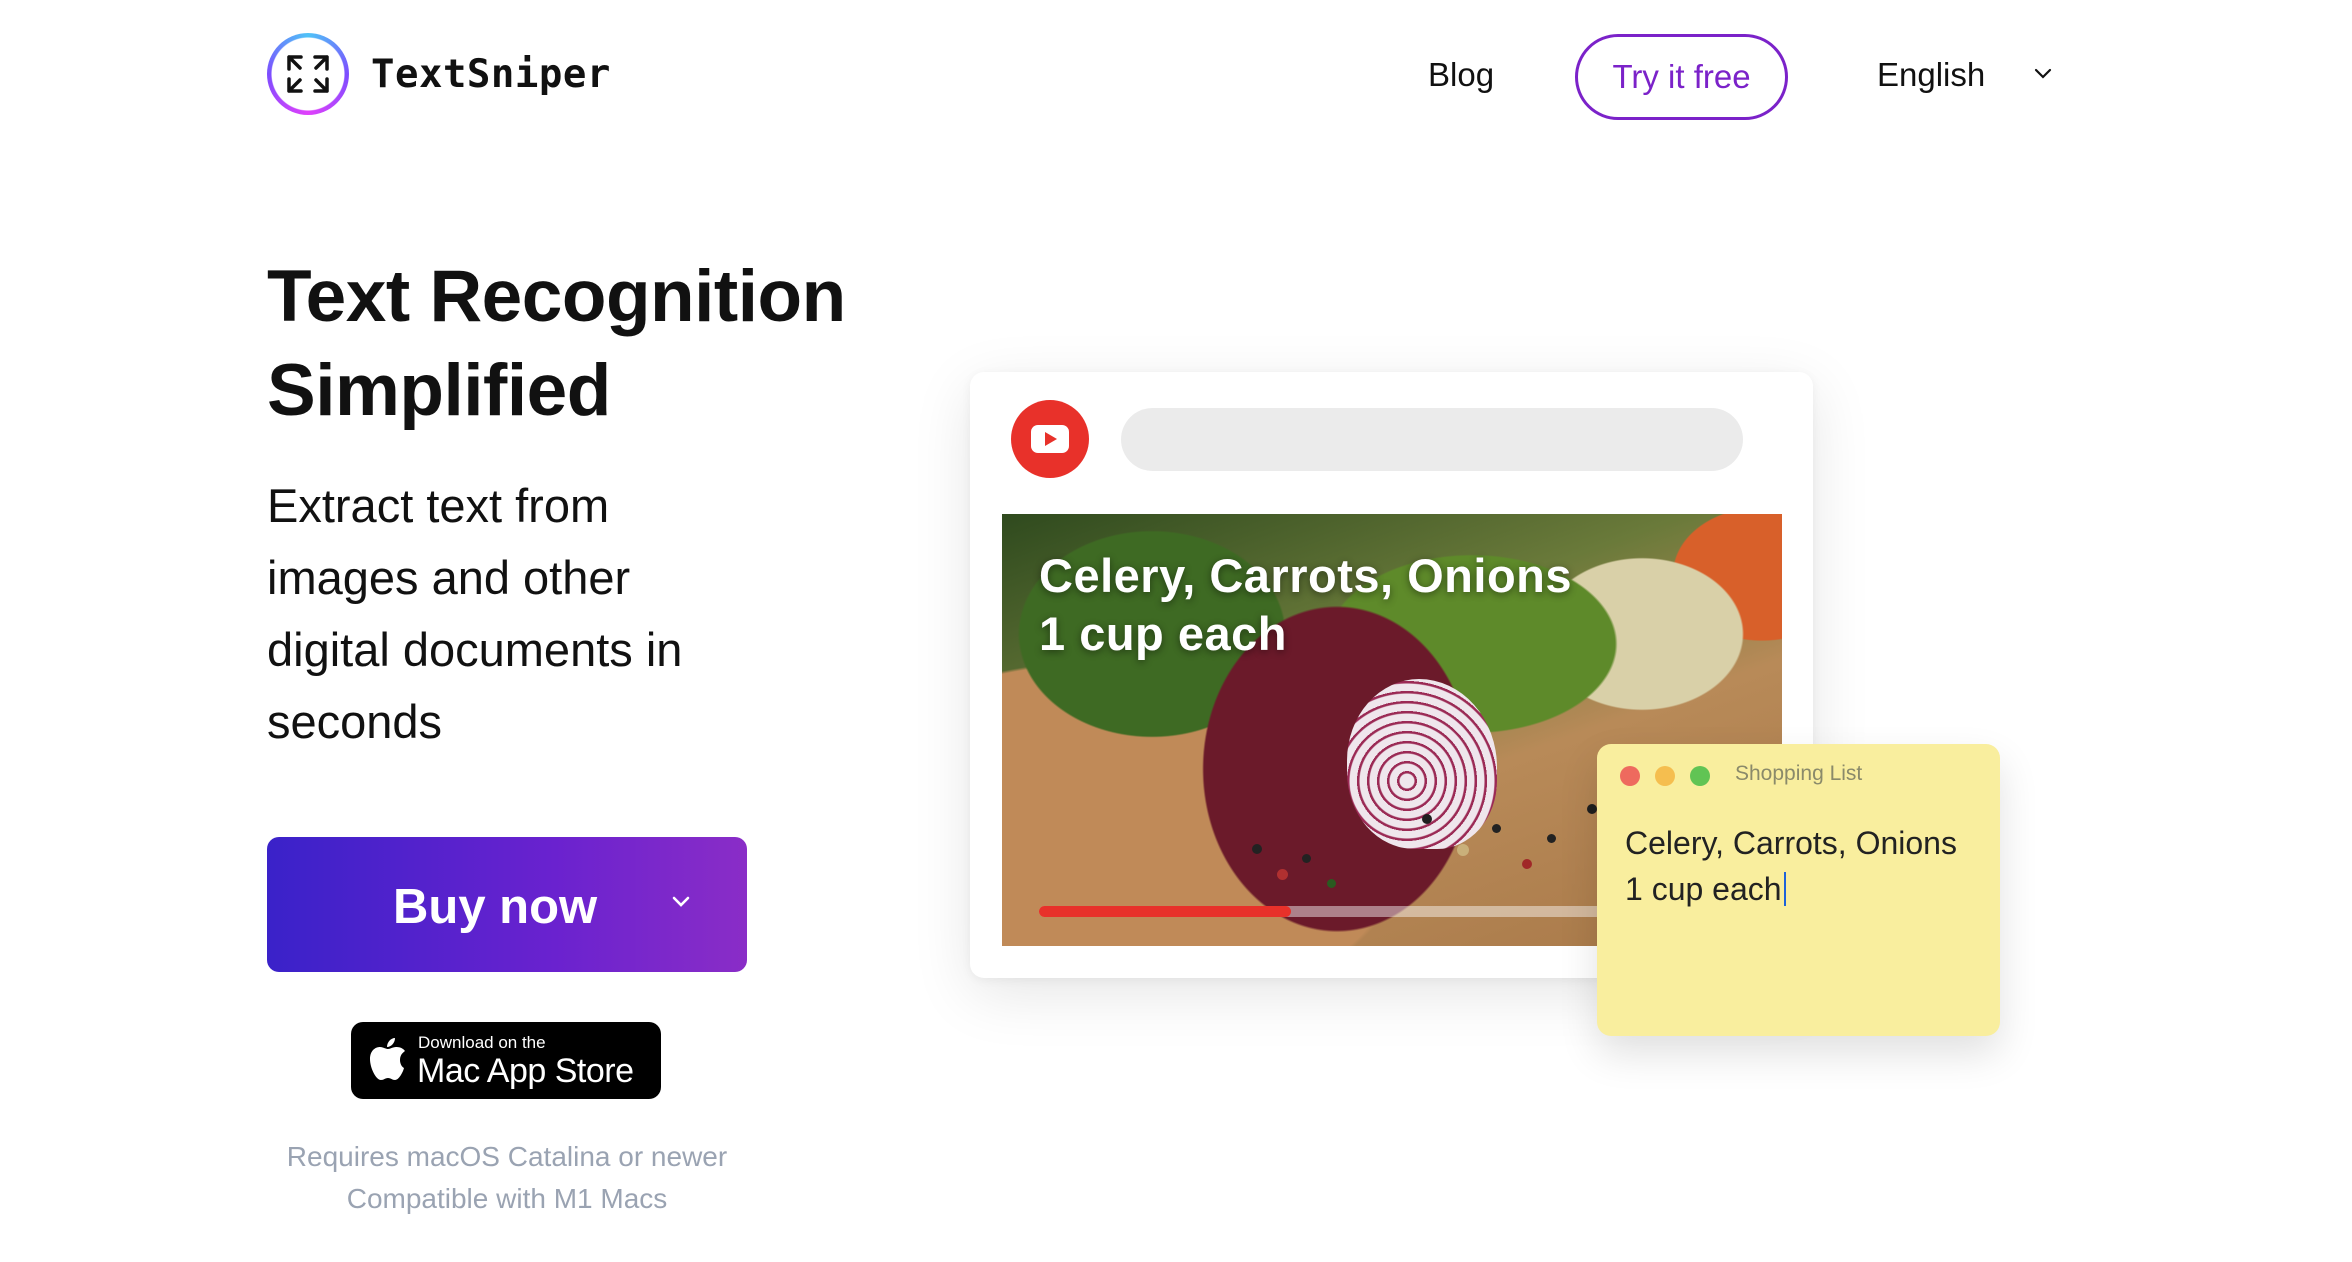 This screenshot has width=2352, height=1262. Describe the element at coordinates (1305, 605) in the screenshot. I see `video-caption: Celery, Carrots, Onions 1 cup each` at that location.